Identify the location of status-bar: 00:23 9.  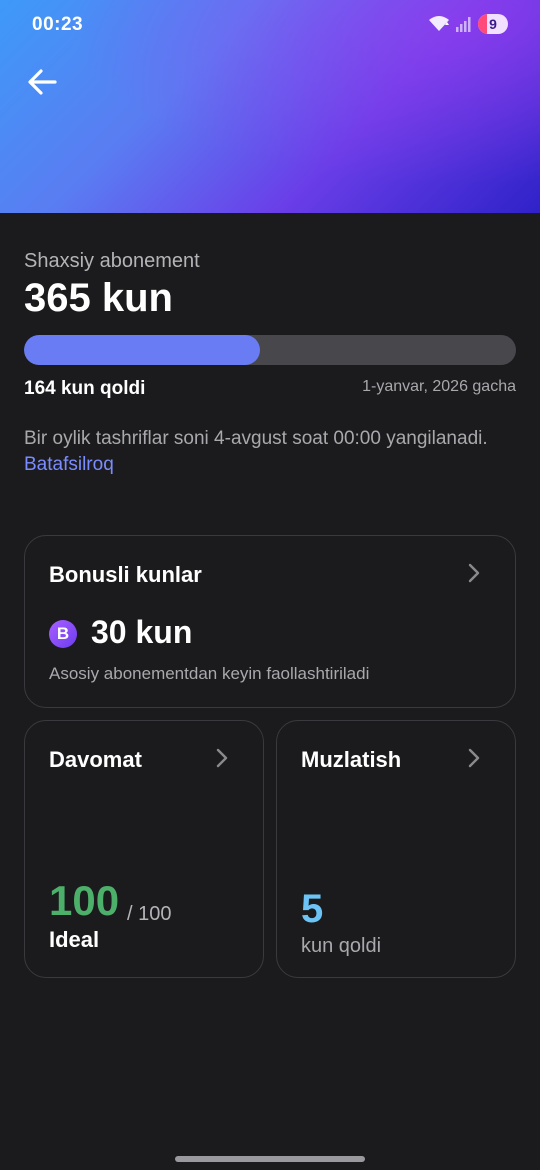
(270, 26).